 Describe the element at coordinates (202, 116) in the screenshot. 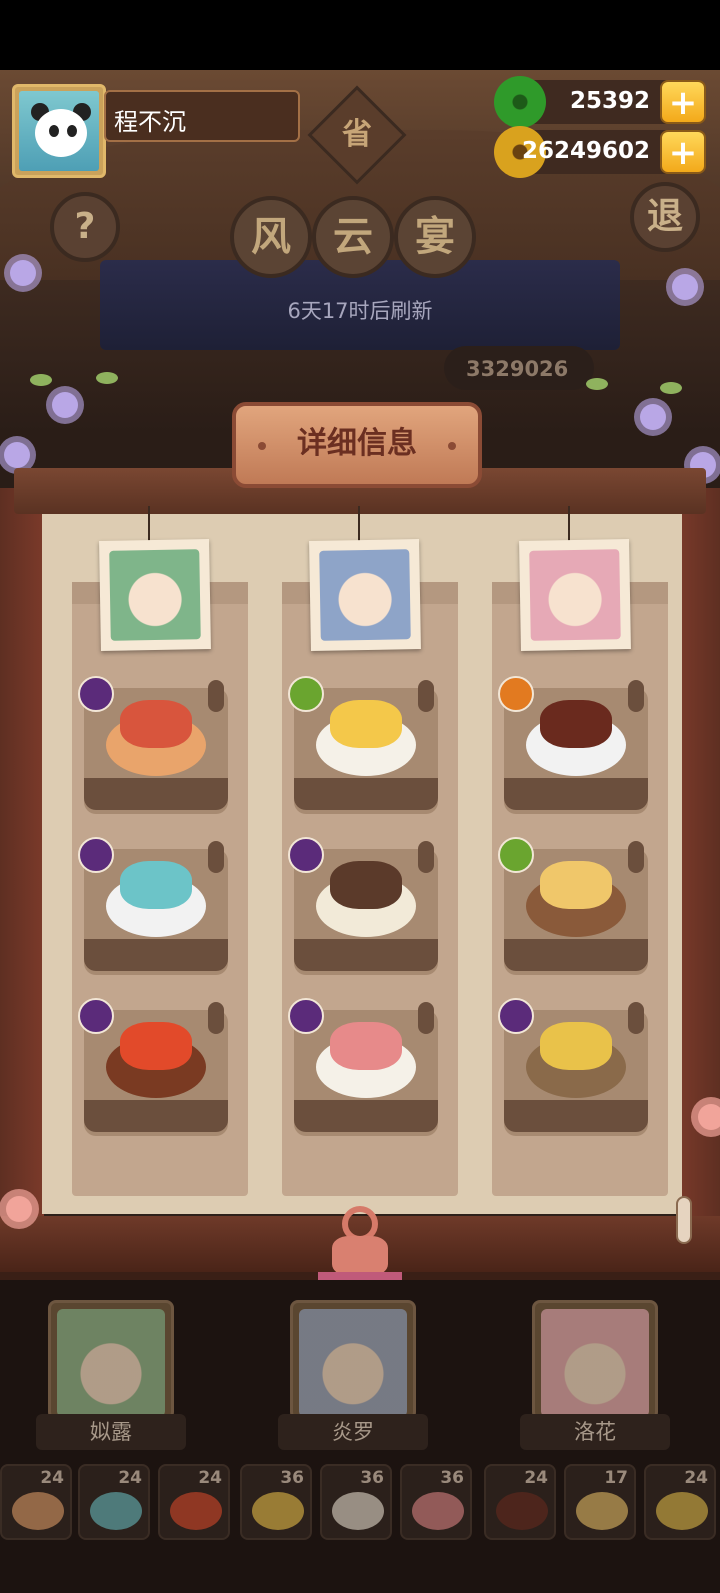

I see `player-name: 程不沉` at that location.